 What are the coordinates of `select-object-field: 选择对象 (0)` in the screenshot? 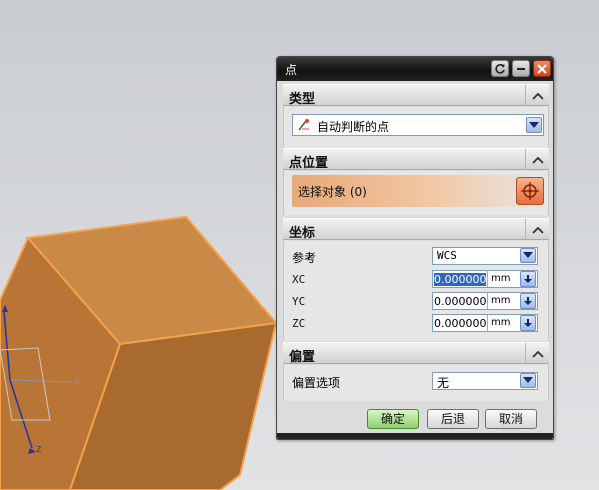 It's located at (418, 191).